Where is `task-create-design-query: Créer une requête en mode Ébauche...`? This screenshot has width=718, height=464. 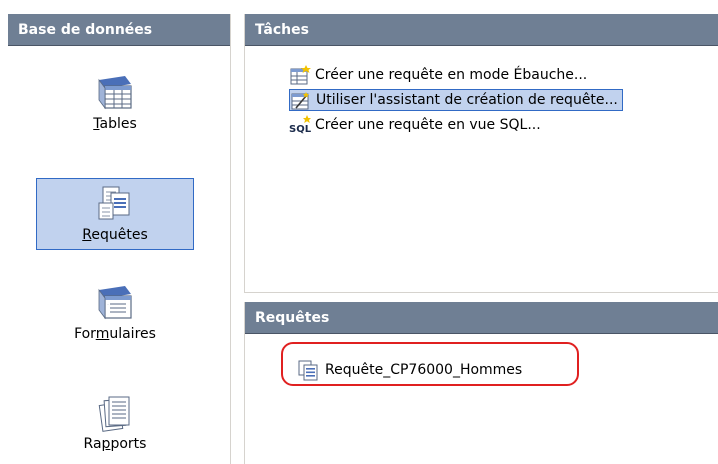
task-create-design-query: Créer une requête en mode Ébauche... is located at coordinates (456, 75).